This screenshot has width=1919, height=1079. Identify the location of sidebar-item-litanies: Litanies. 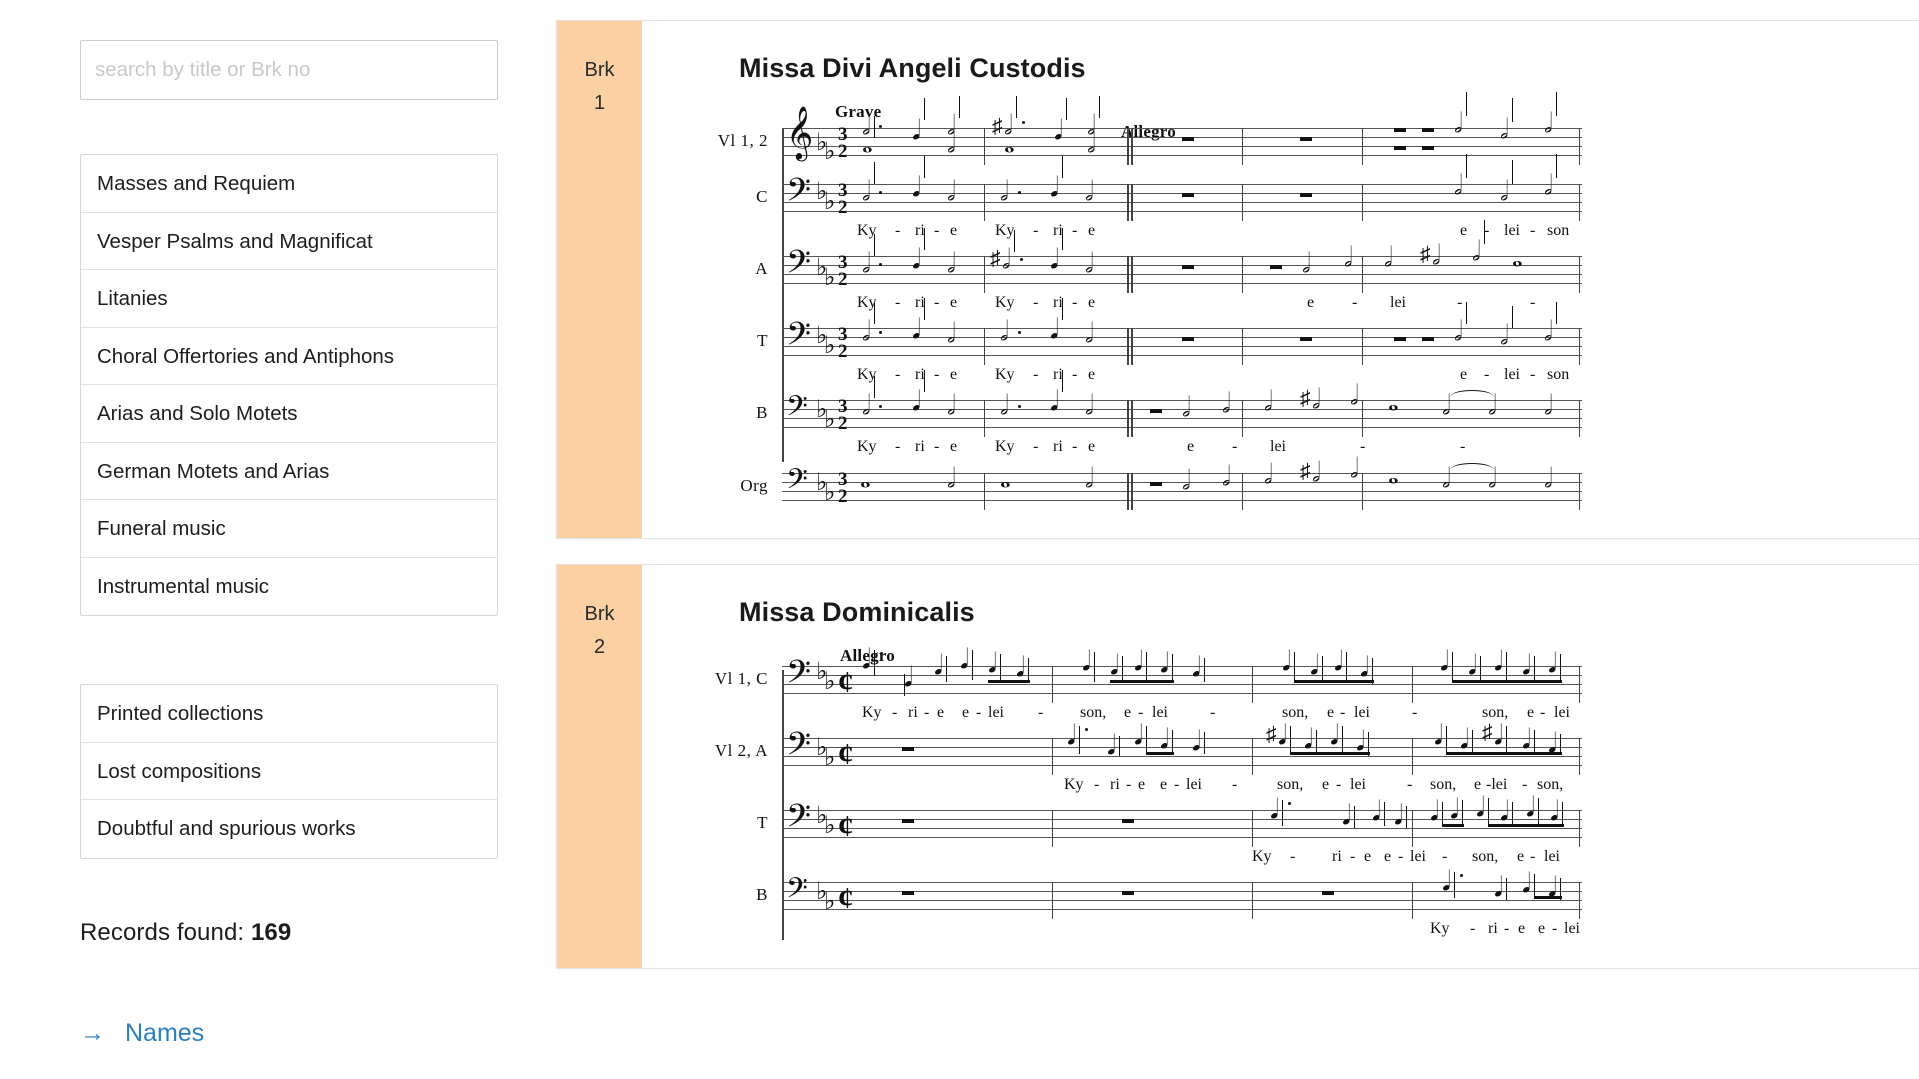
(289, 299).